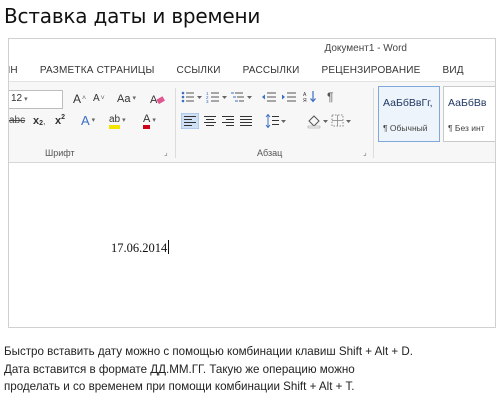  What do you see at coordinates (132, 16) in the screenshot?
I see `page-title: Вставка даты и времени` at bounding box center [132, 16].